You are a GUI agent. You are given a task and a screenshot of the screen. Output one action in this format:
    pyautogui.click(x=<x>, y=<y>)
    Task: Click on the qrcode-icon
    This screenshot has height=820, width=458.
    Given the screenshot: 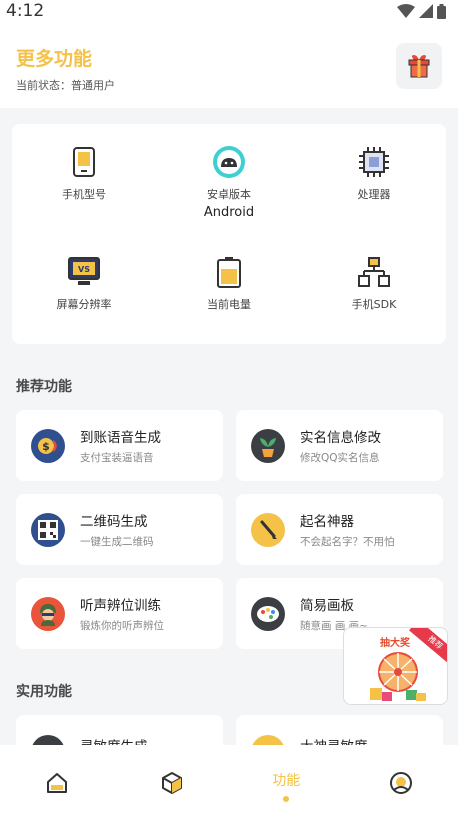 What is the action you would take?
    pyautogui.click(x=48, y=529)
    